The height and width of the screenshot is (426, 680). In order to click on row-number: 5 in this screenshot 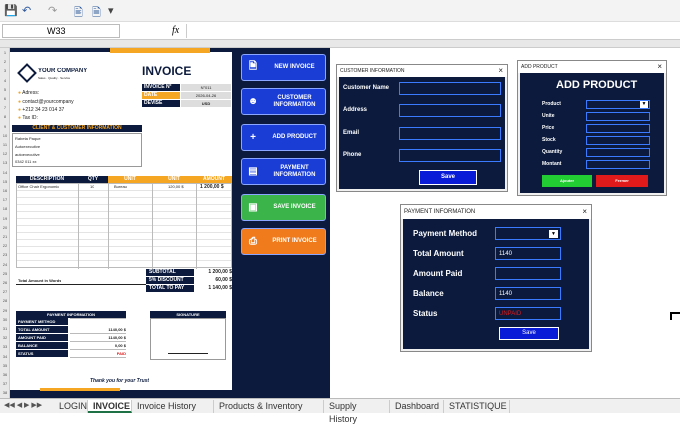, I will do `click(5, 89)`.